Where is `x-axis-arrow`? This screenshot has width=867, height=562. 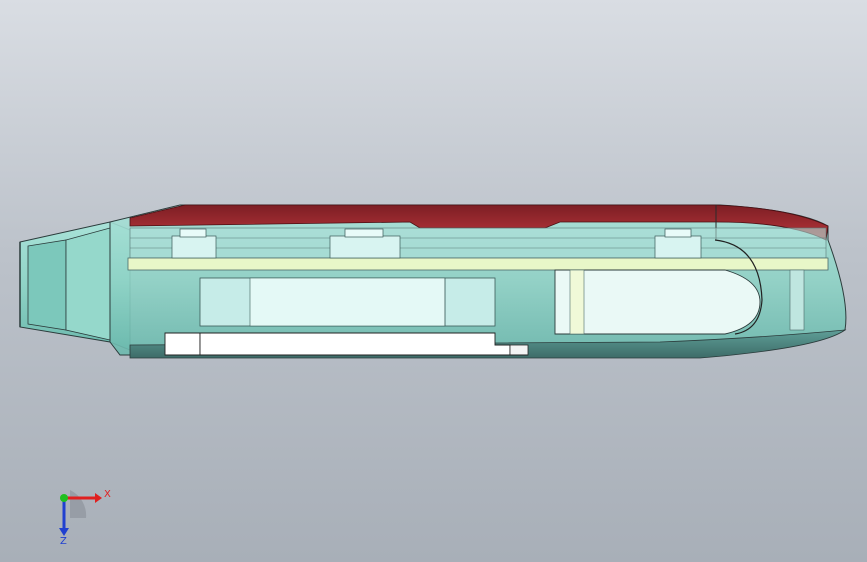 x-axis-arrow is located at coordinates (98, 498).